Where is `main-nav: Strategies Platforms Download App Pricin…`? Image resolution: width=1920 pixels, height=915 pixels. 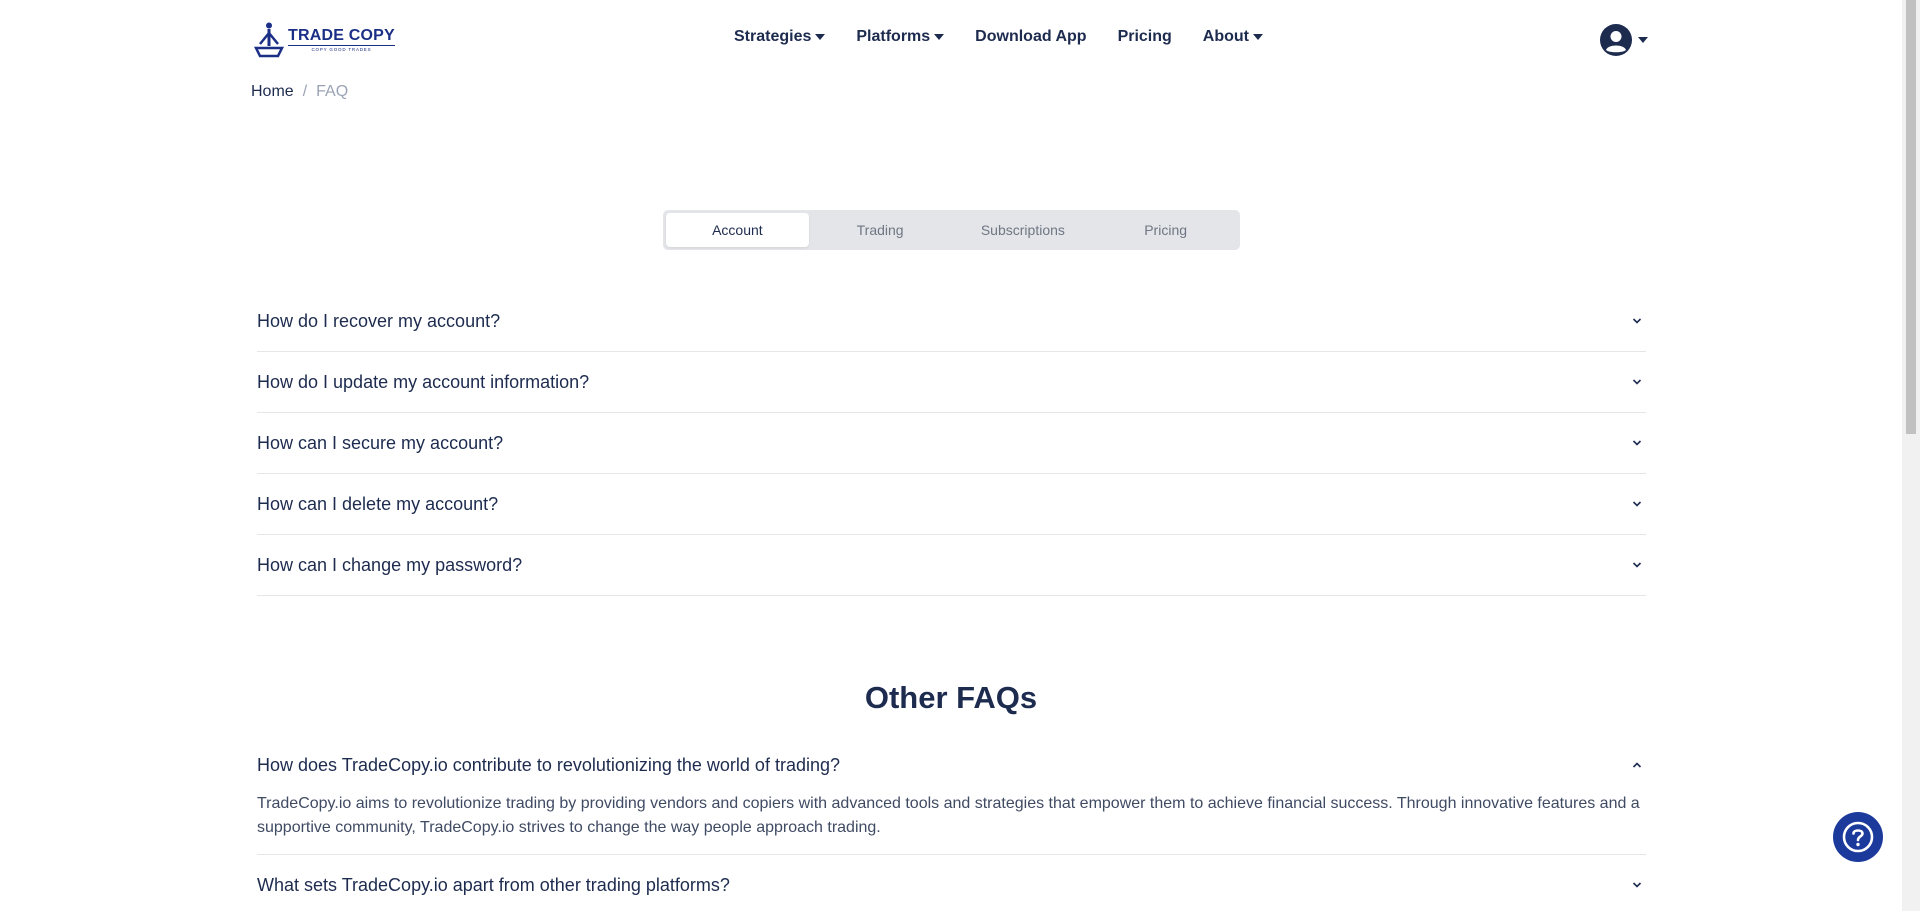 main-nav: Strategies Platforms Download App Pricin… is located at coordinates (1014, 37).